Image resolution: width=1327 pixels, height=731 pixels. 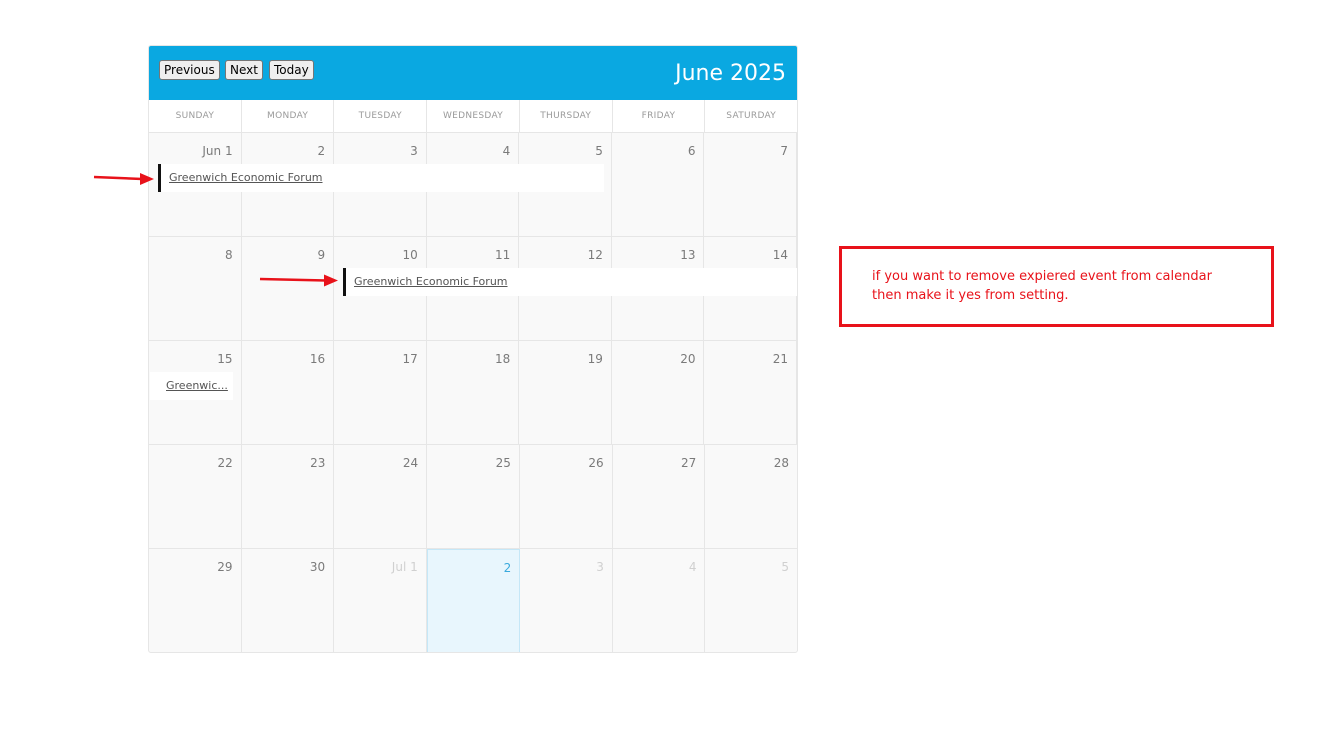 What do you see at coordinates (380, 392) in the screenshot?
I see `day-cell: 17` at bounding box center [380, 392].